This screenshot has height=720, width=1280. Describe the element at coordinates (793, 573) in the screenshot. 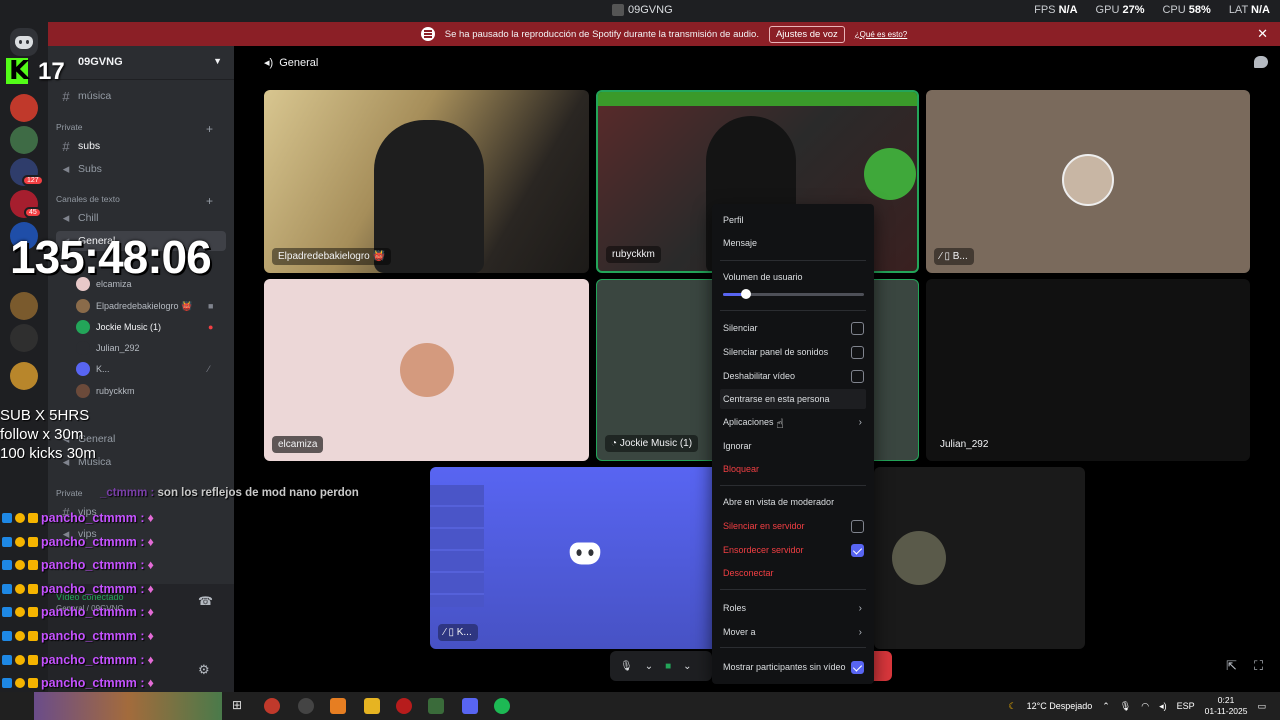

I see `menu-item-disconnect: Desconectar` at that location.